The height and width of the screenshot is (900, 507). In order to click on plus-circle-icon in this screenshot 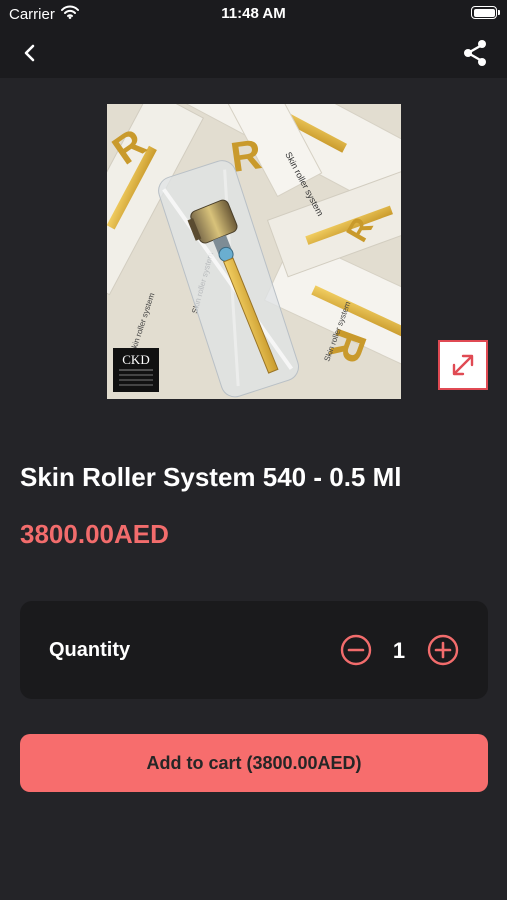, I will do `click(443, 650)`.